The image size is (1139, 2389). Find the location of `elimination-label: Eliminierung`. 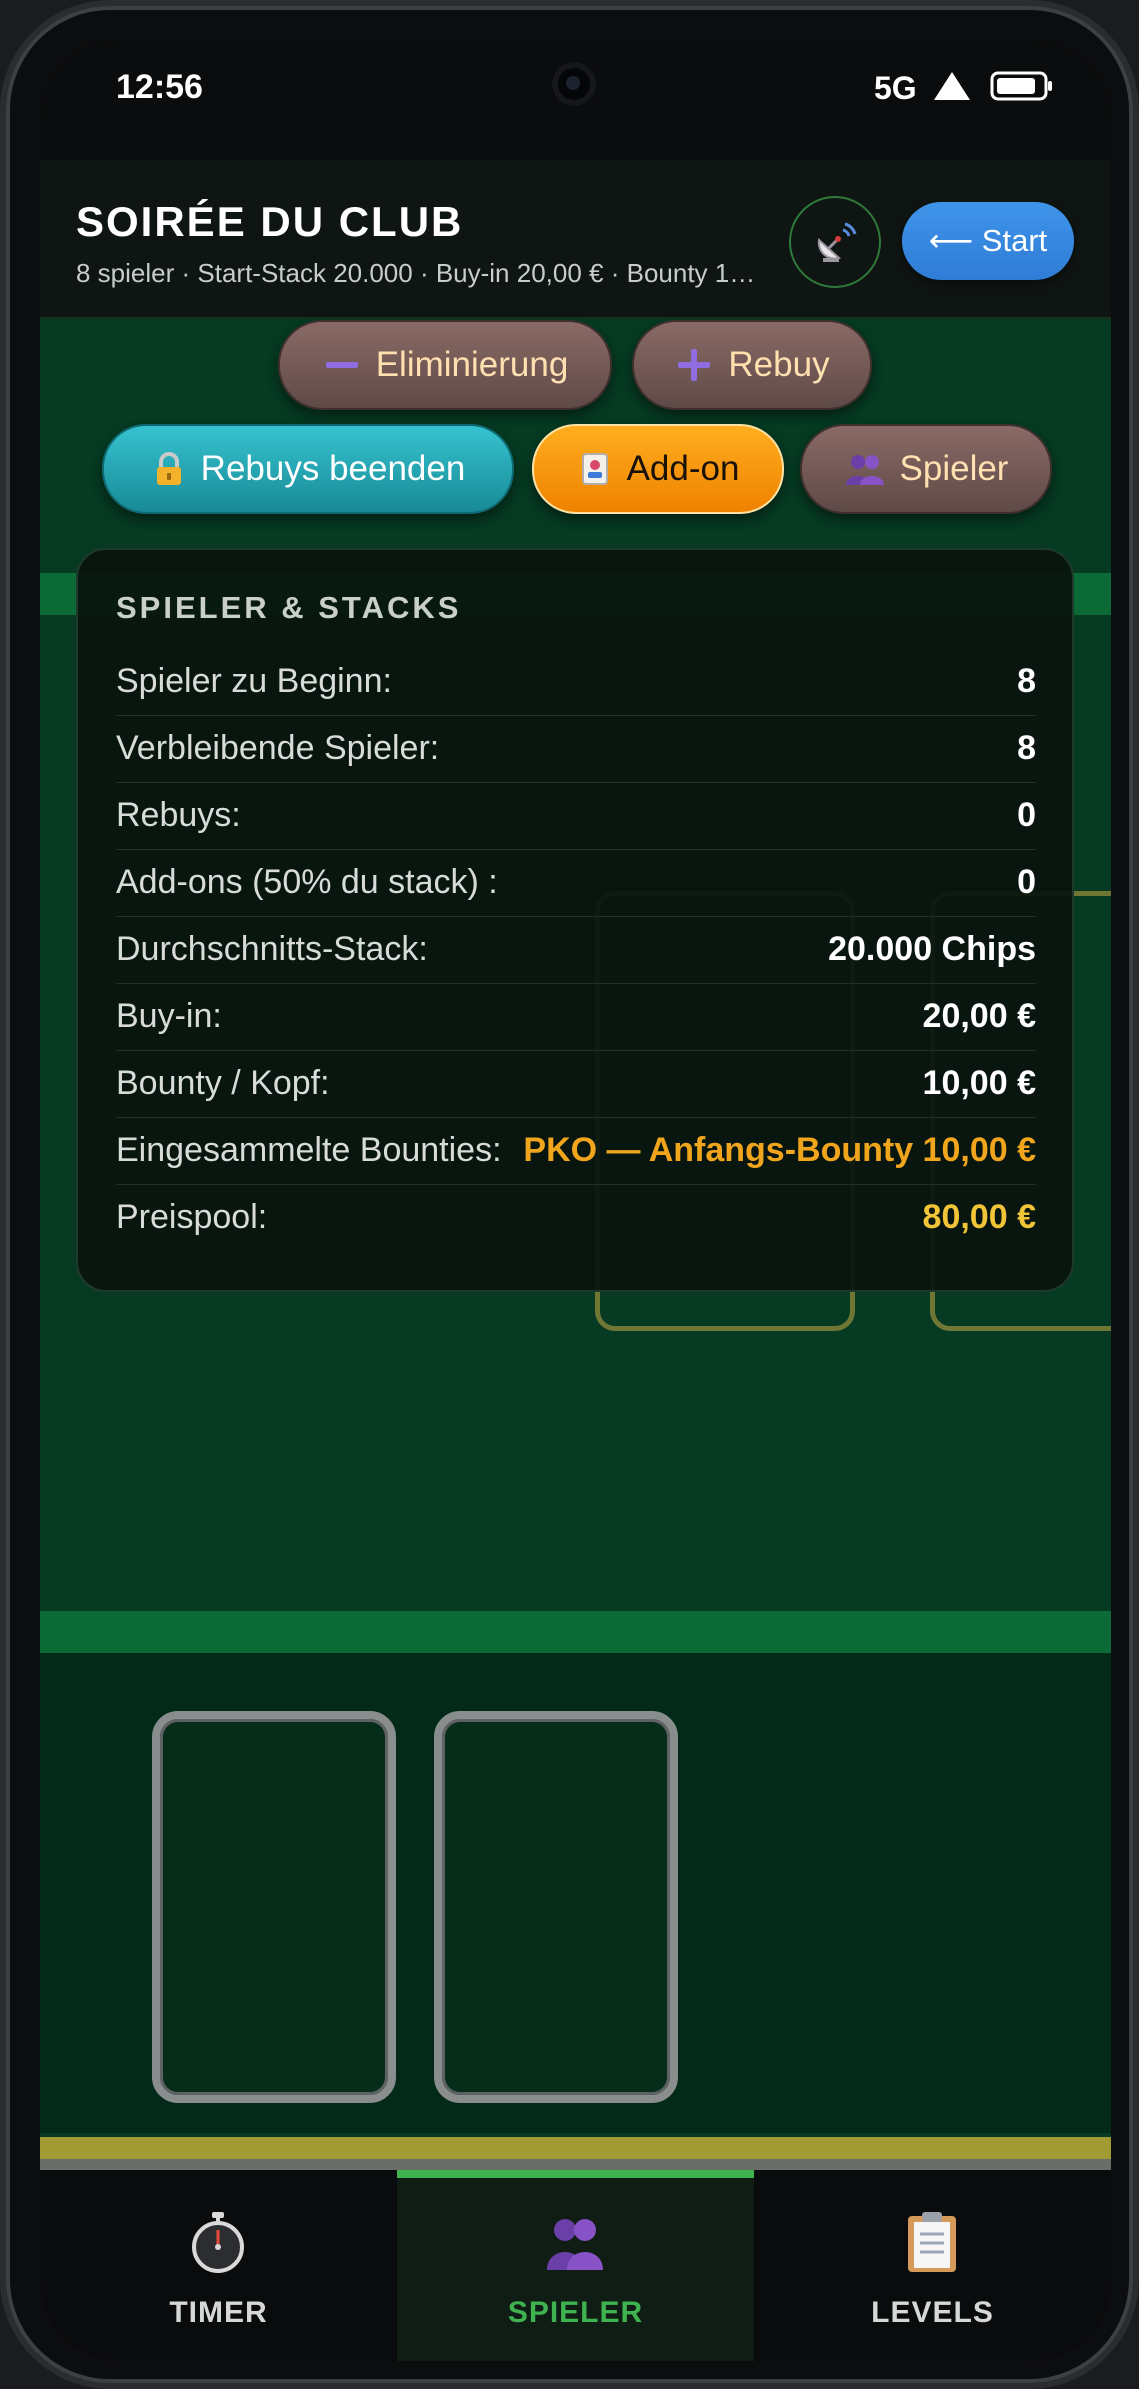

elimination-label: Eliminierung is located at coordinates (472, 364).